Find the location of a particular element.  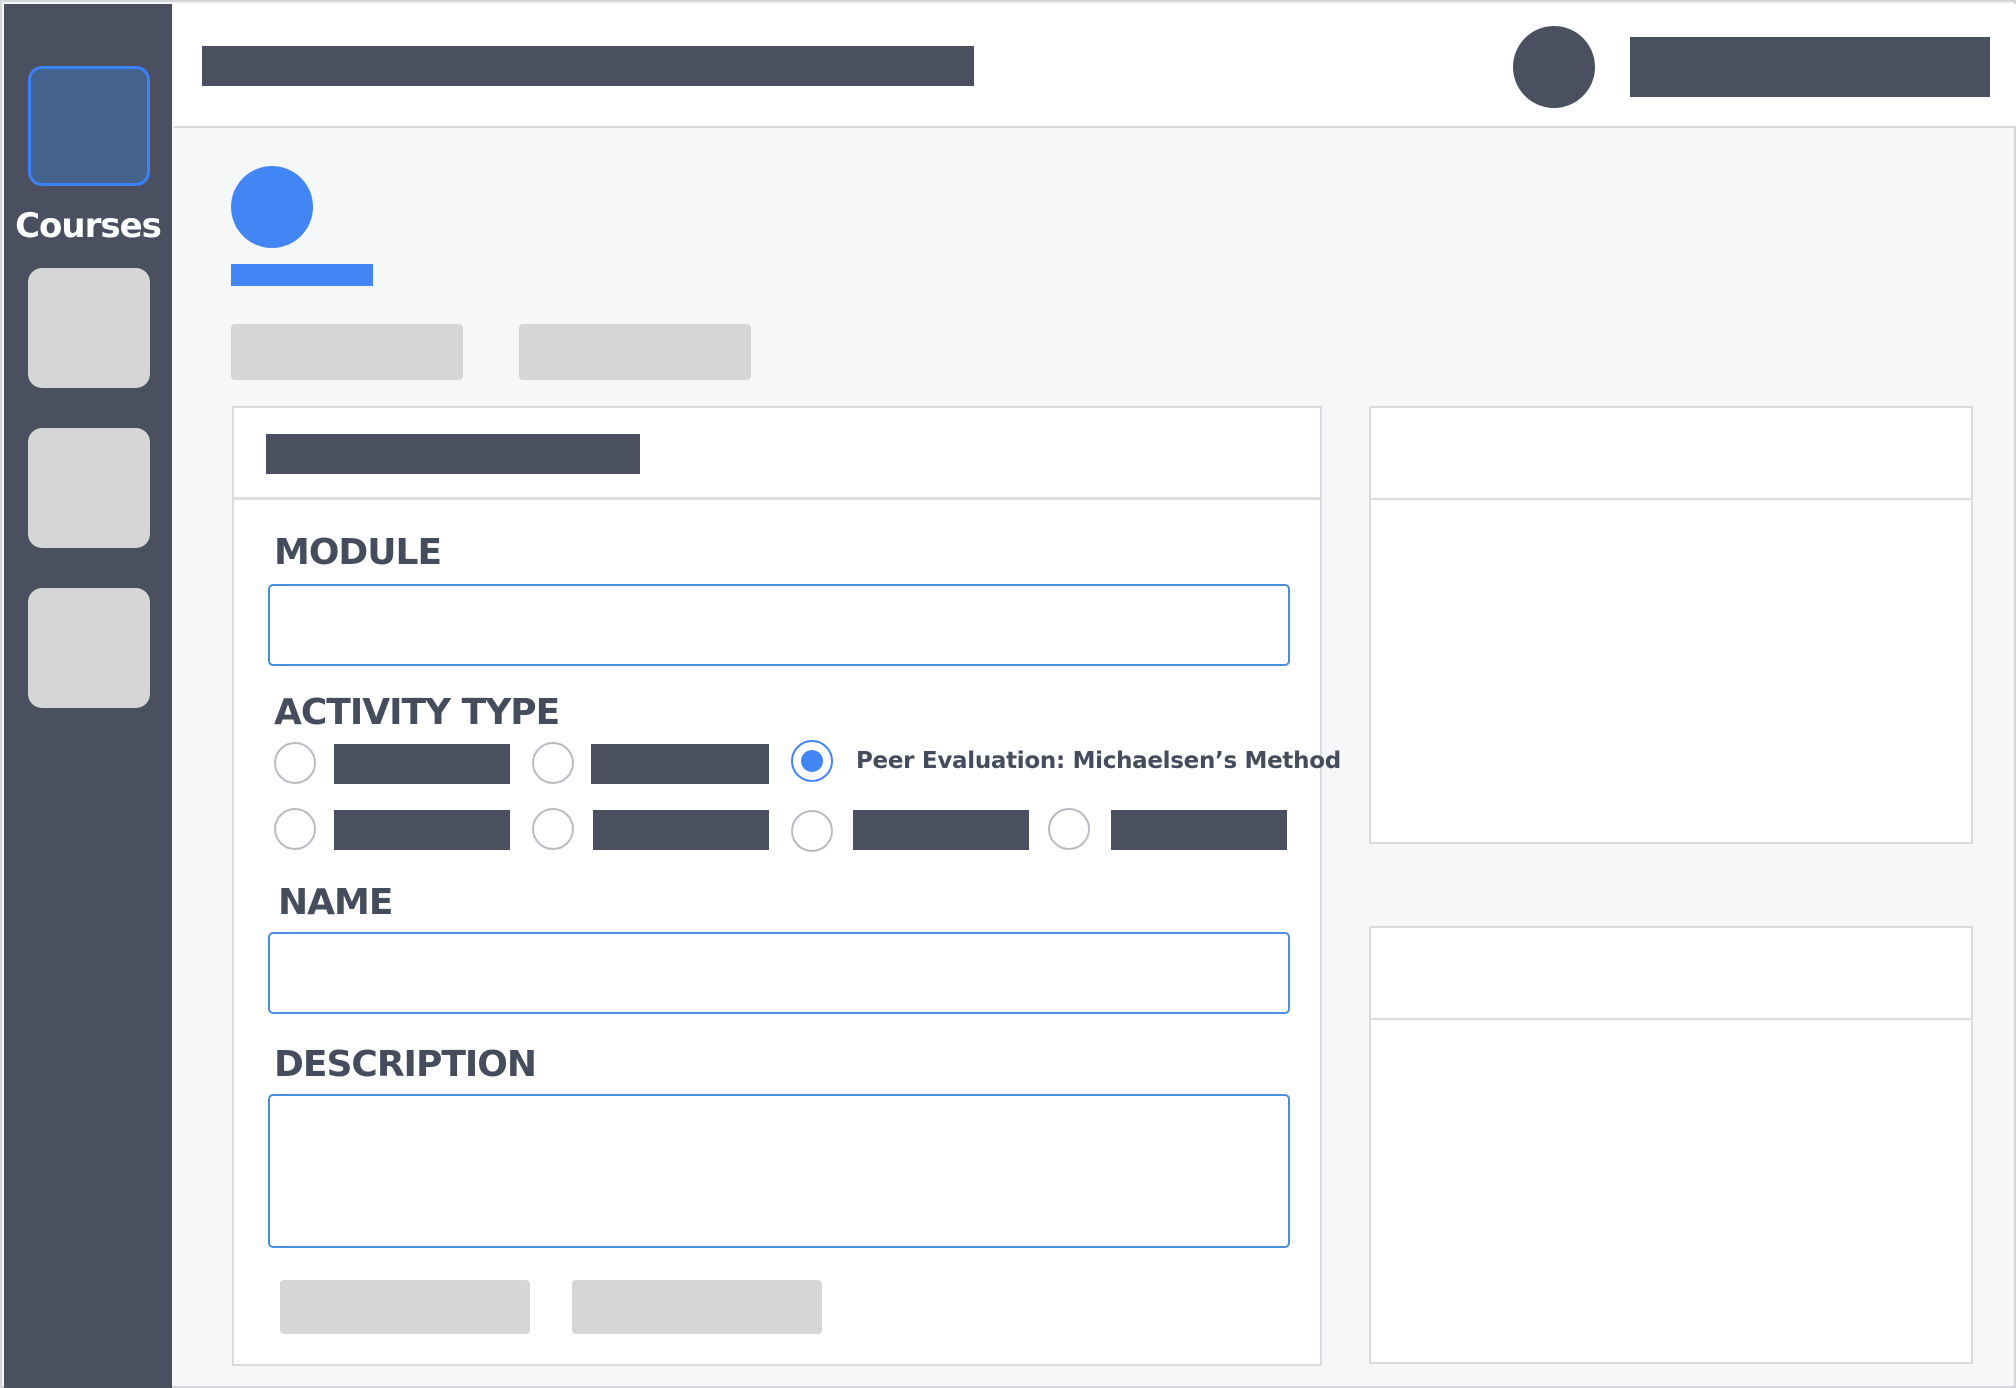

top-header is located at coordinates (1095, 66).